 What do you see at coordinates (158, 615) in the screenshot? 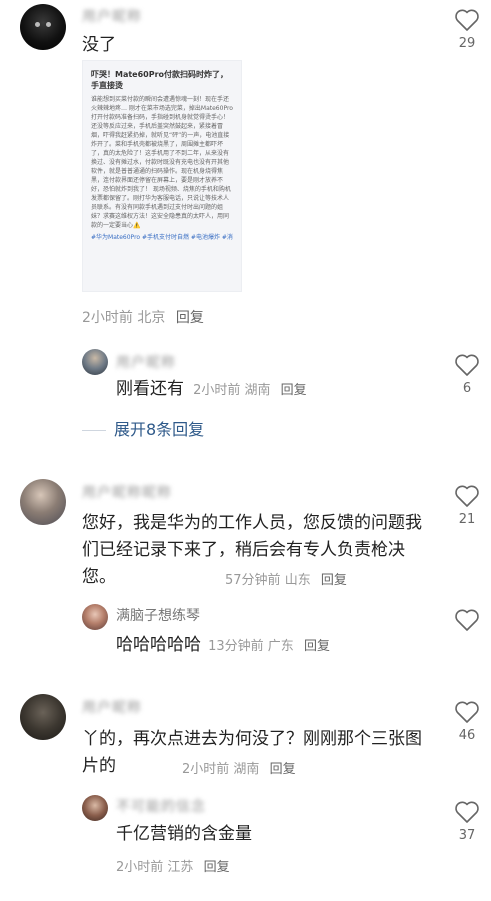
I see `username: 满脑子想练琴` at bounding box center [158, 615].